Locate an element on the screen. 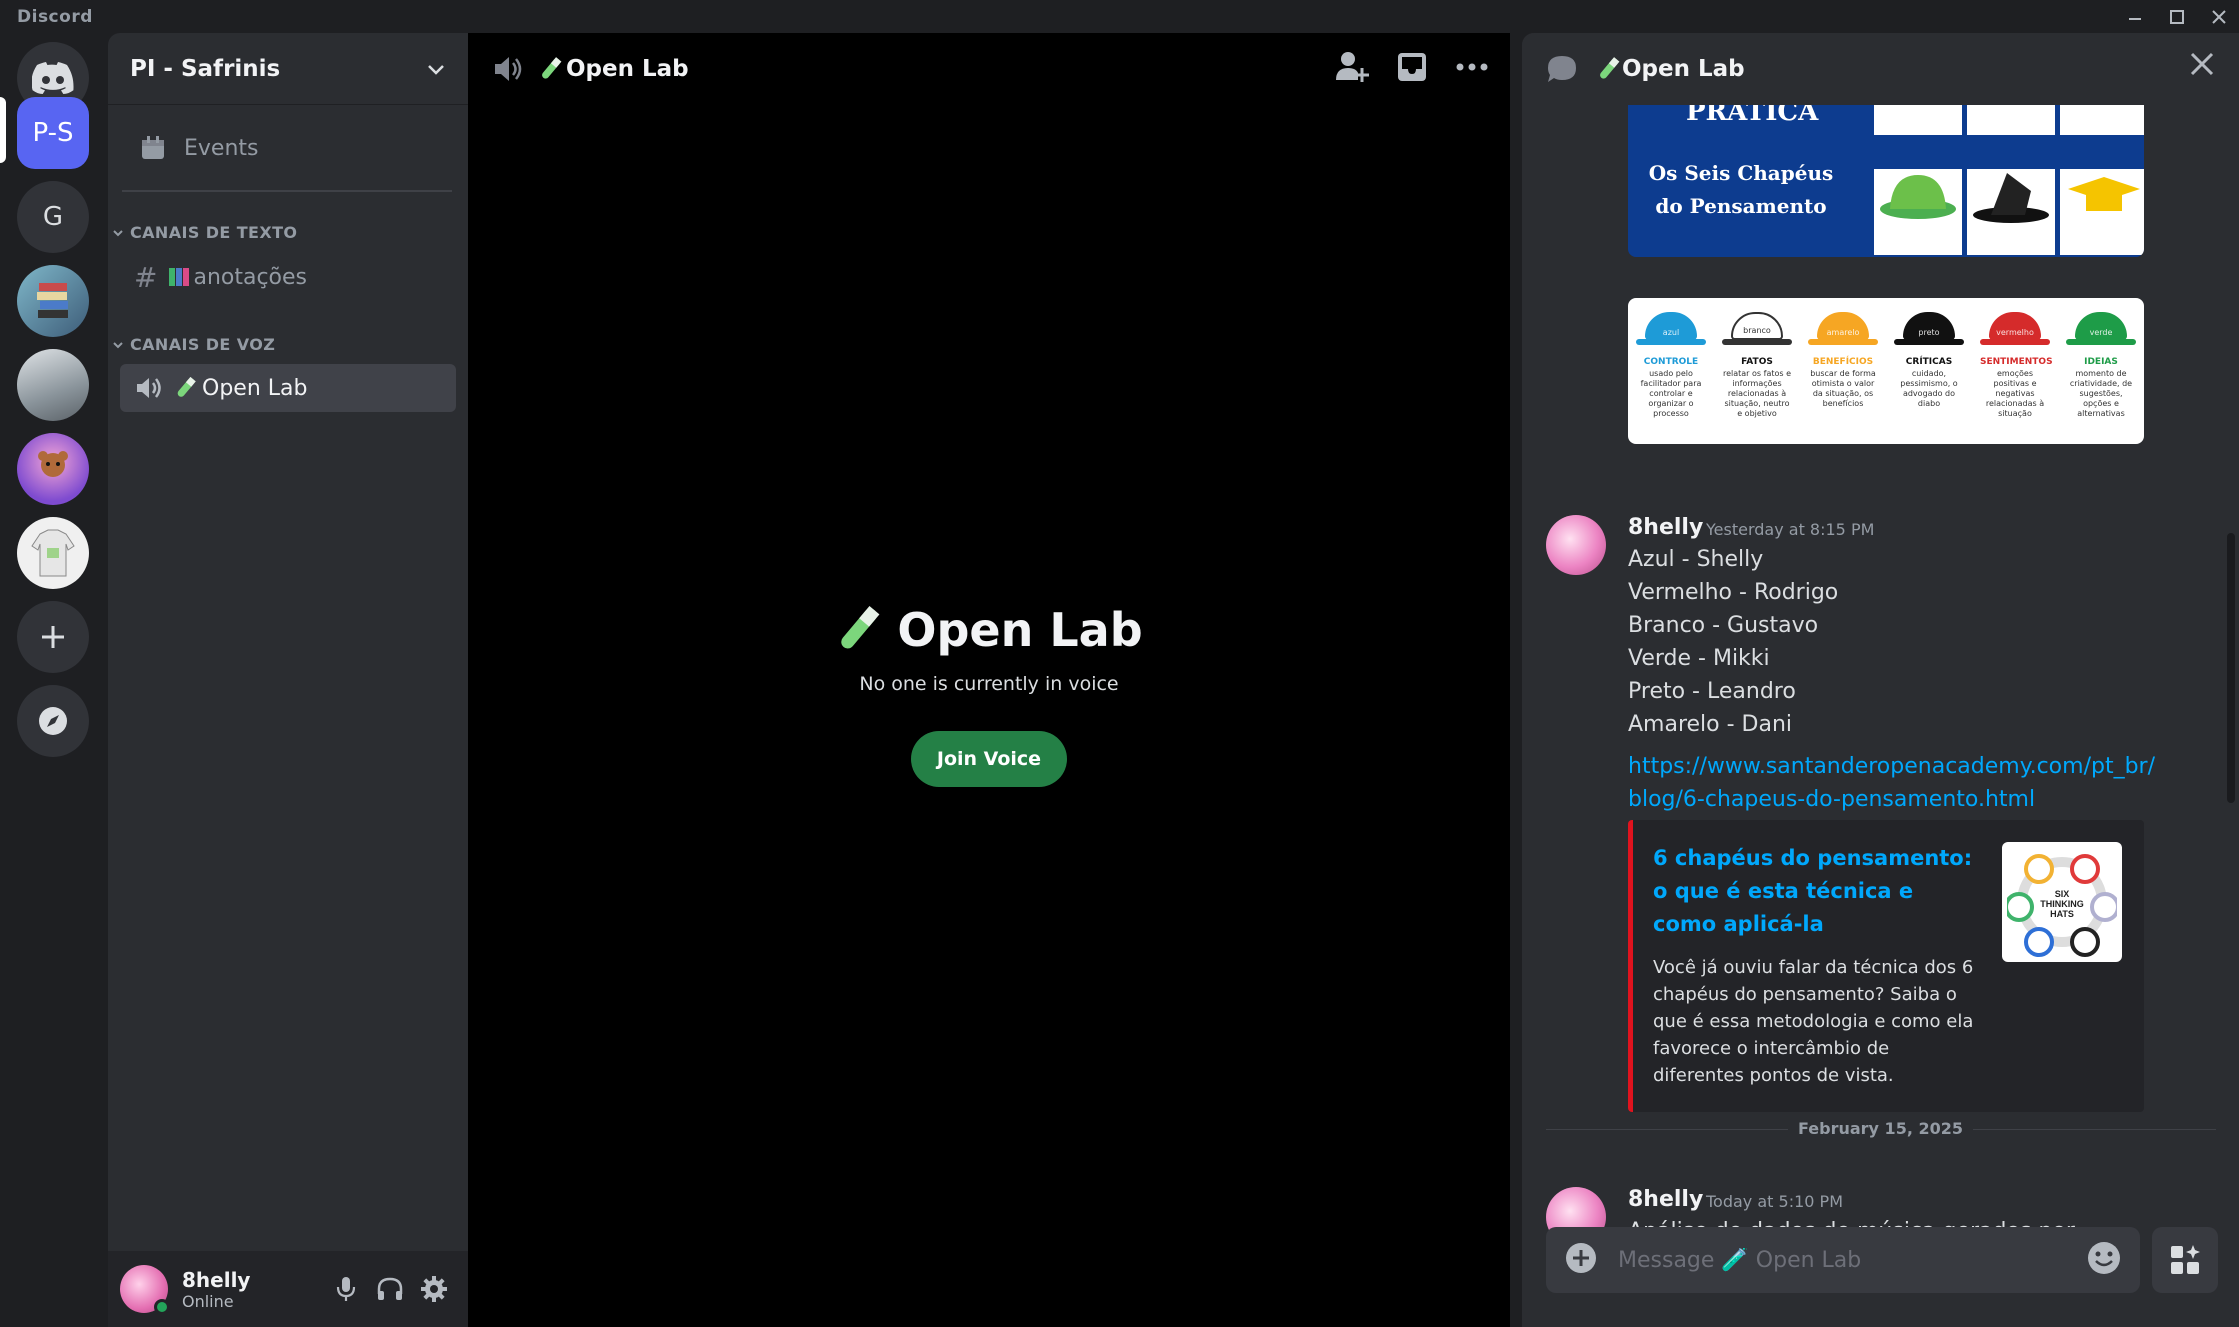  hat-color-label: amarelo is located at coordinates (1843, 332).